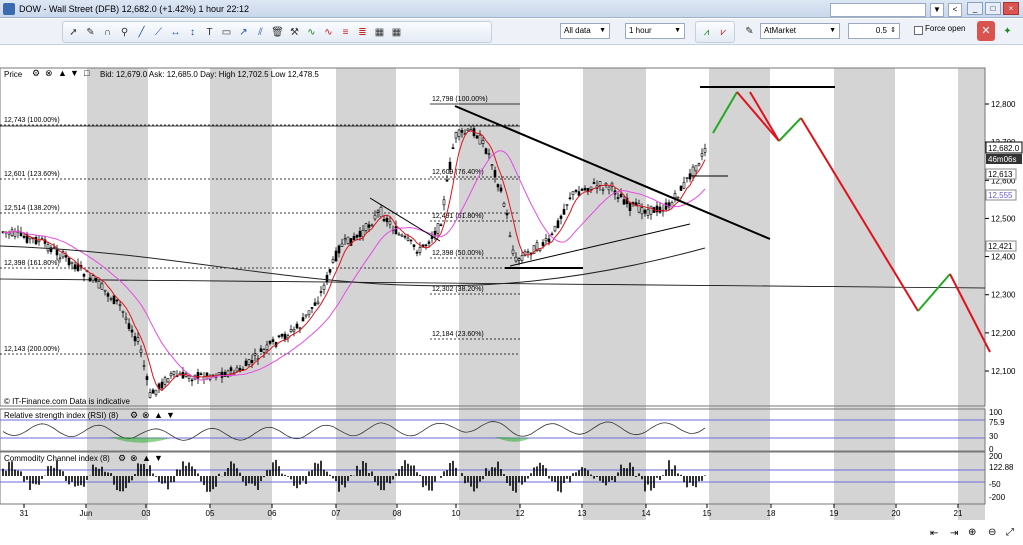 The width and height of the screenshot is (1023, 545). What do you see at coordinates (122, 458) in the screenshot?
I see `cci-settings-icon: ⚙` at bounding box center [122, 458].